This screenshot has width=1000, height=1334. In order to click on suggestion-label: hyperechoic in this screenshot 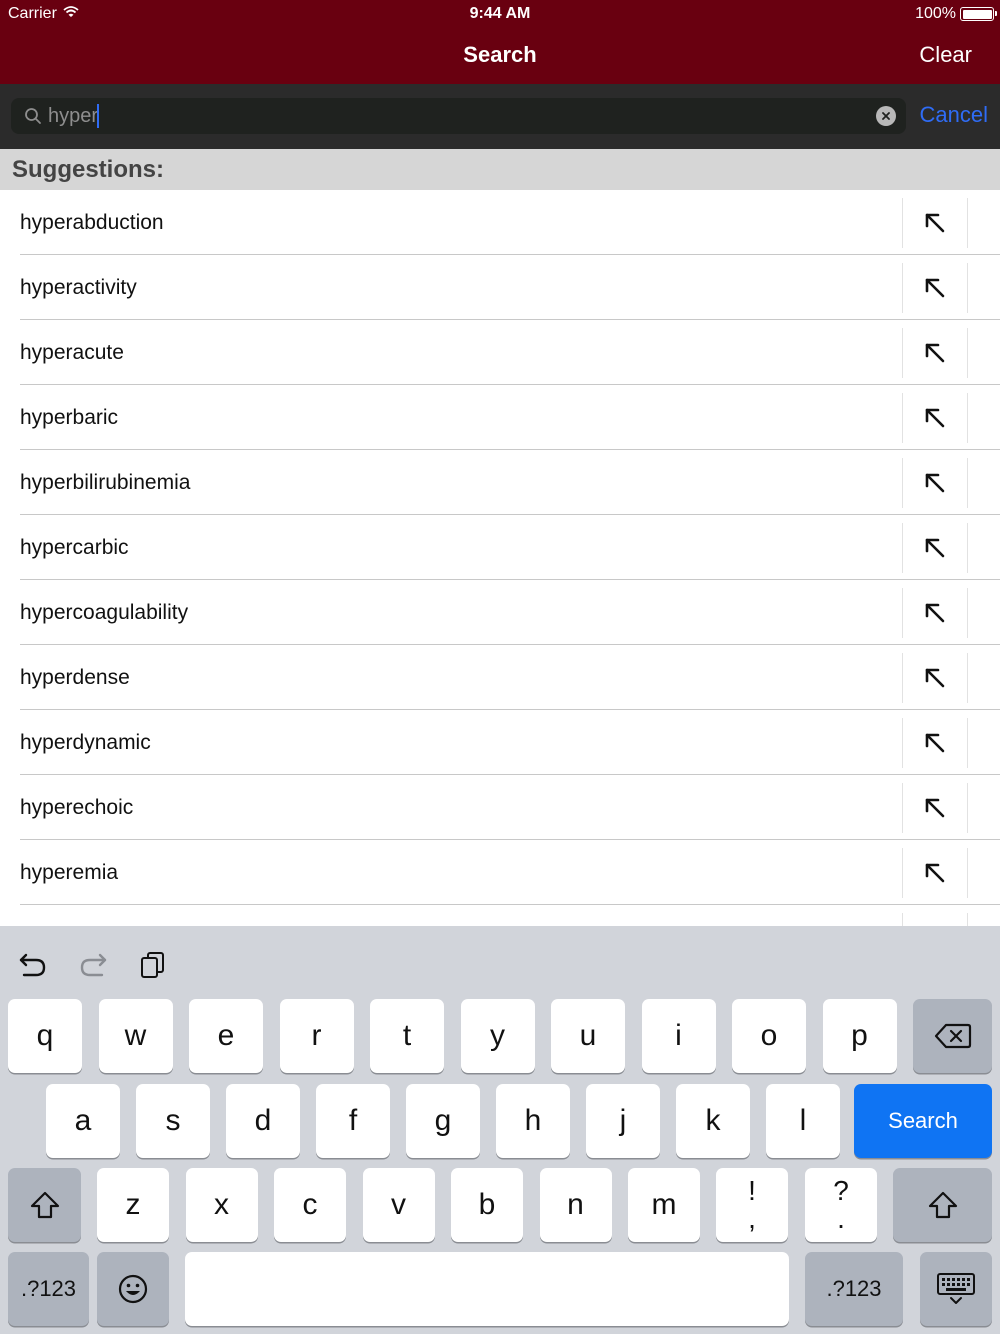, I will do `click(77, 807)`.